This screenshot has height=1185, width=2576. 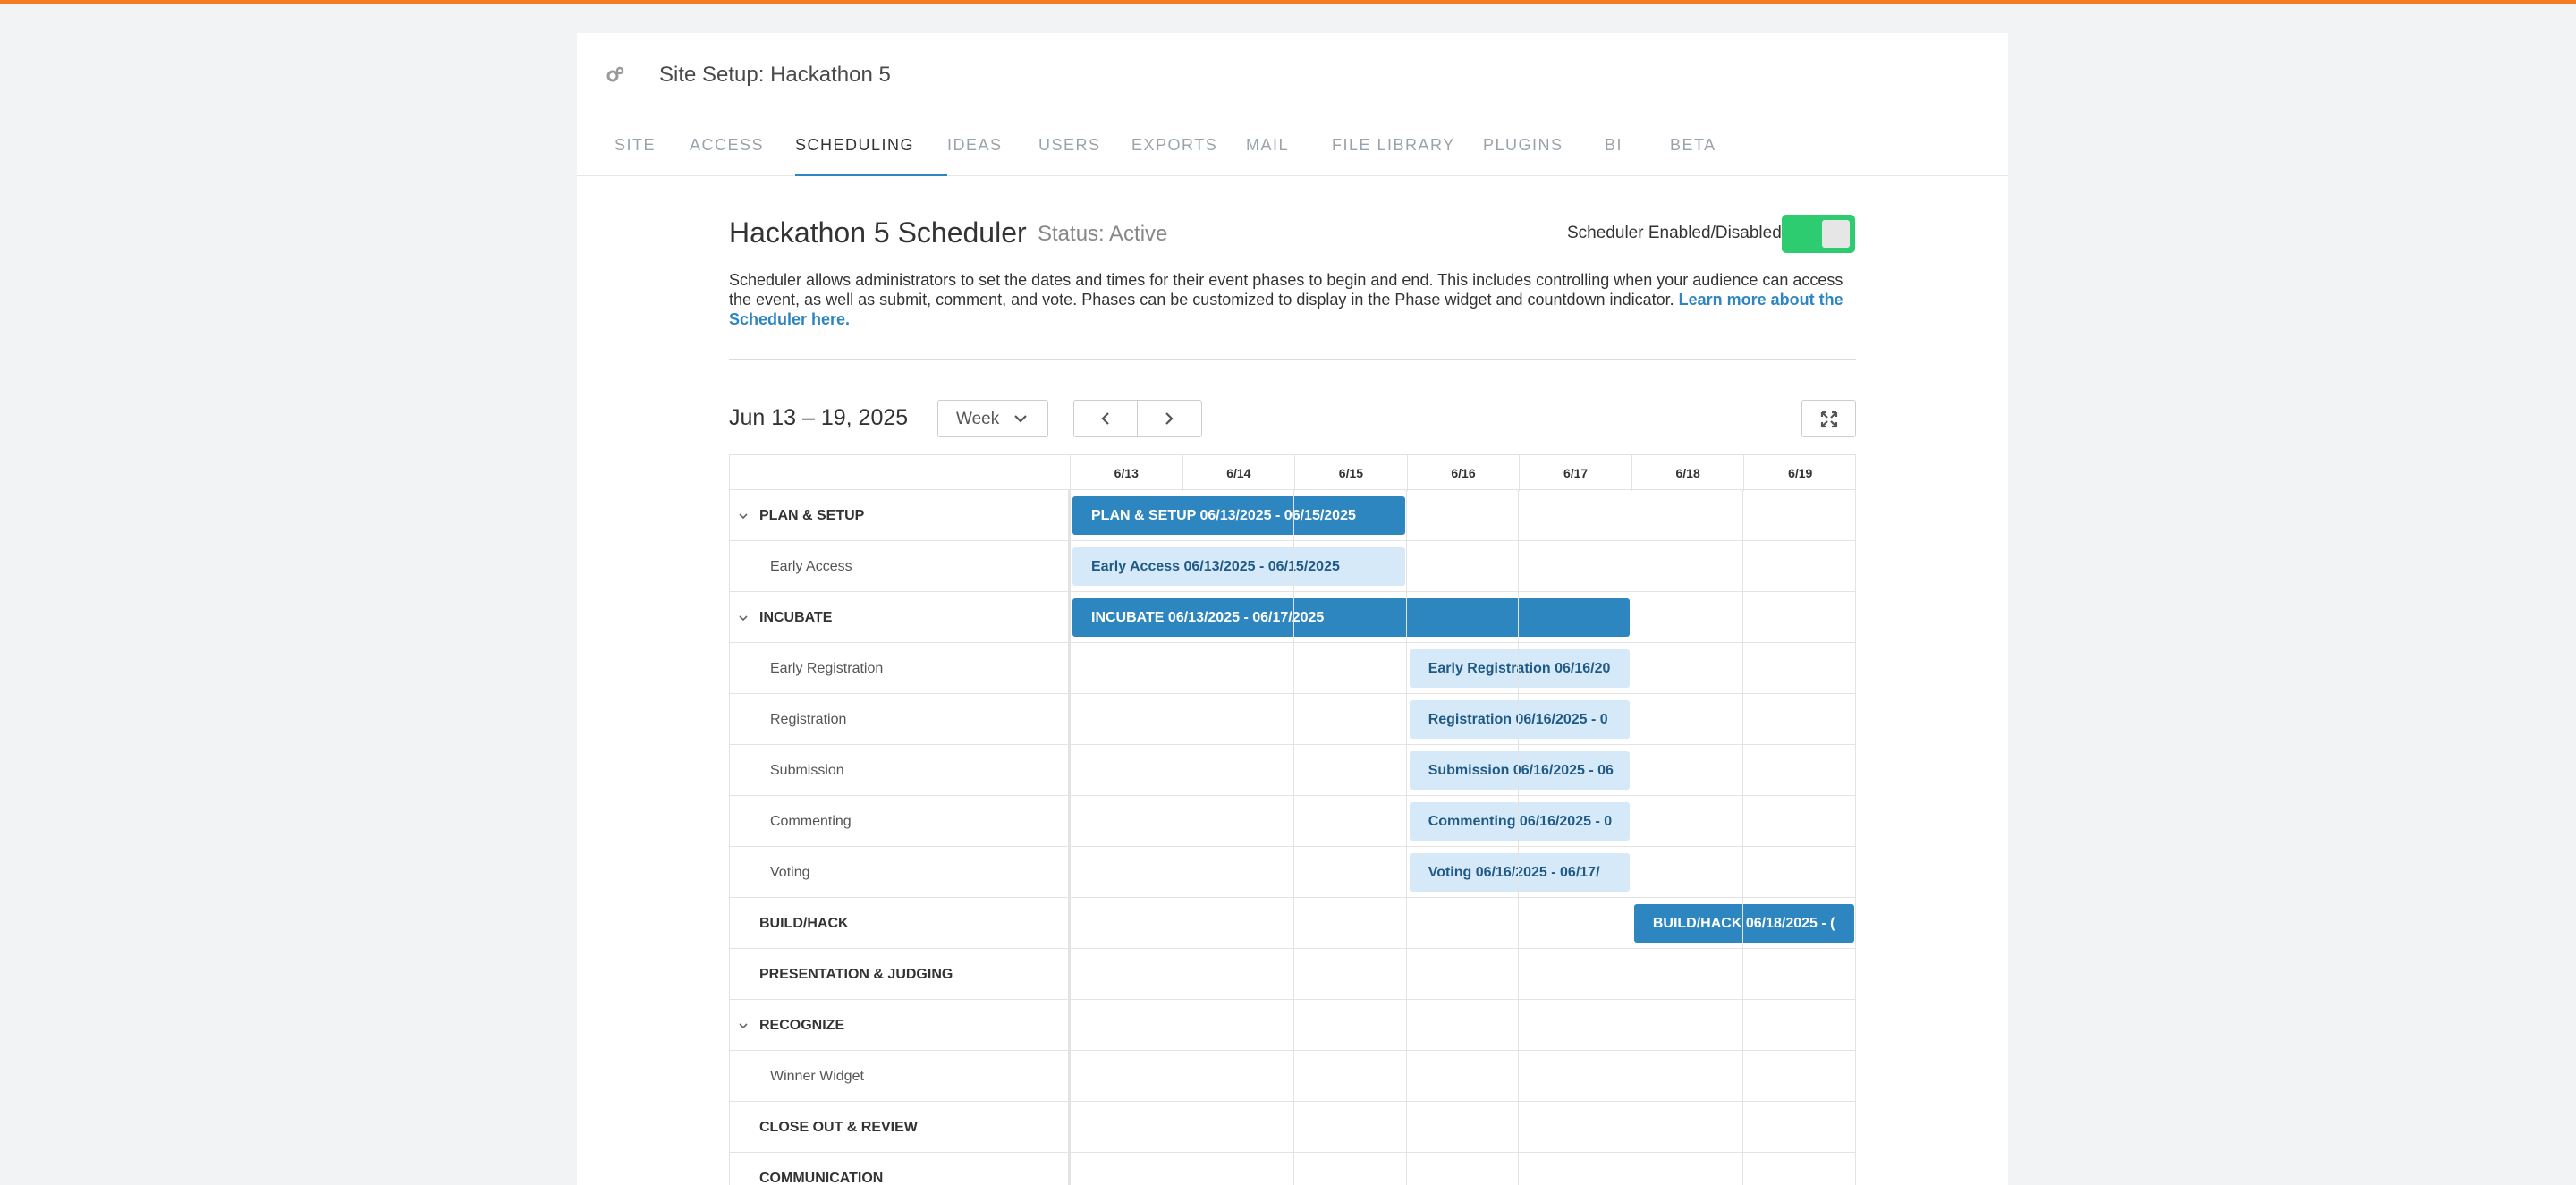 What do you see at coordinates (1407, 156) in the screenshot?
I see `tab-file-library: FILE LIBRARY` at bounding box center [1407, 156].